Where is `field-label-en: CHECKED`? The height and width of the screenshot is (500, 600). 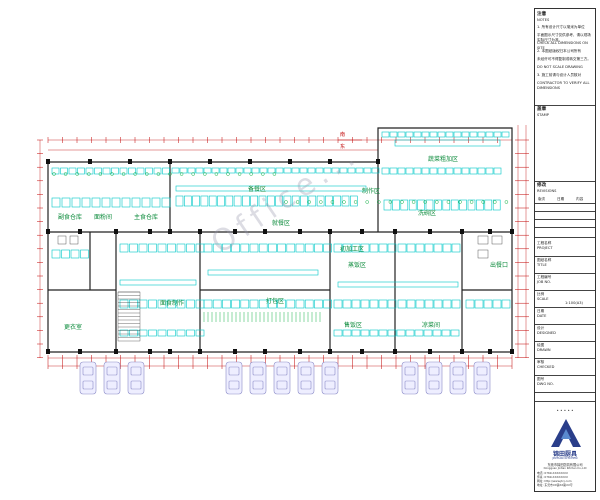 field-label-en: CHECKED is located at coordinates (546, 366).